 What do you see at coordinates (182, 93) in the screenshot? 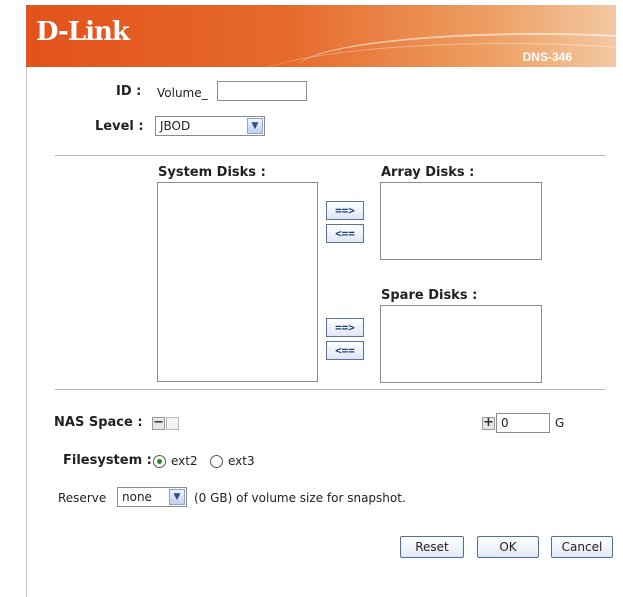
I see `id-prefix: Volume_` at bounding box center [182, 93].